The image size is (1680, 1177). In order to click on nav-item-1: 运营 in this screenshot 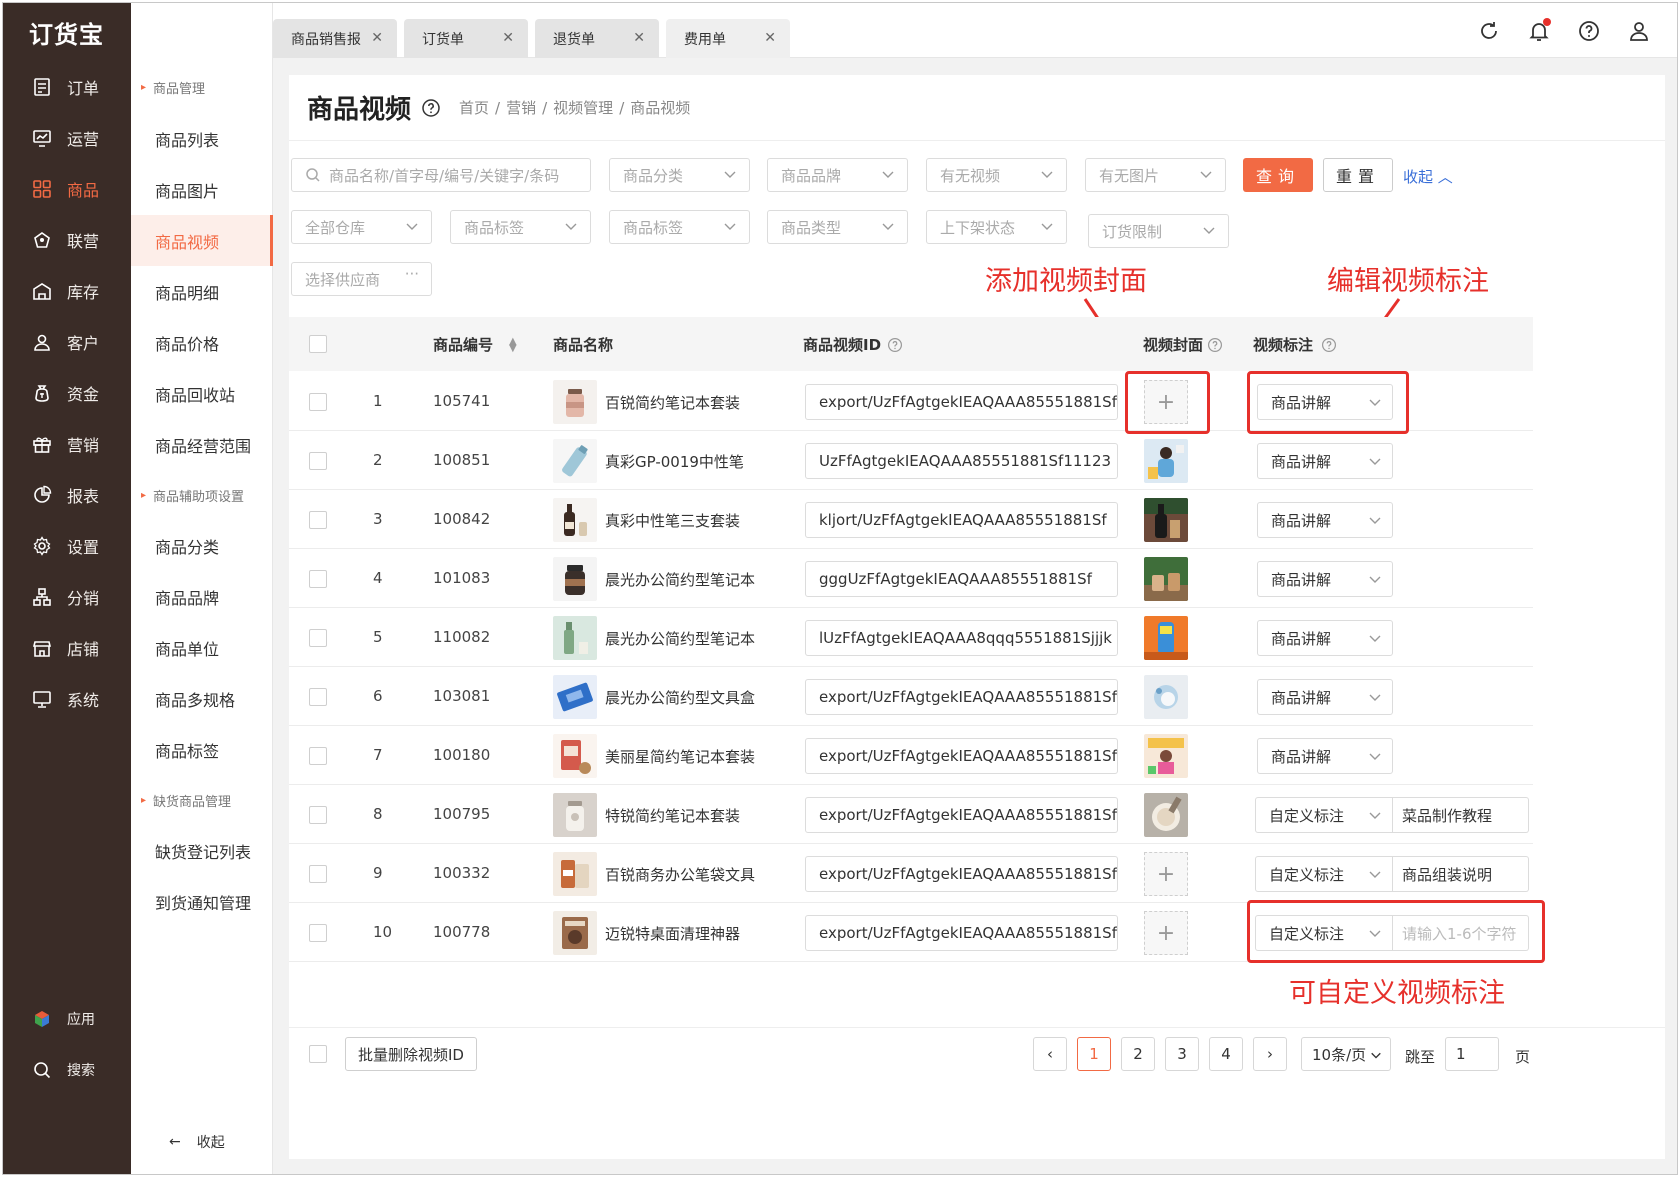, I will do `click(67, 137)`.